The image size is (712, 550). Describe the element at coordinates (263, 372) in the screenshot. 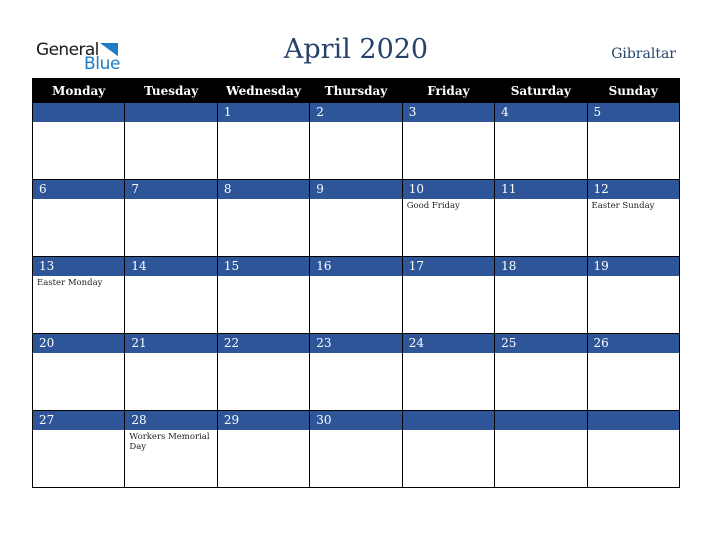

I see `day-cell: 22` at that location.